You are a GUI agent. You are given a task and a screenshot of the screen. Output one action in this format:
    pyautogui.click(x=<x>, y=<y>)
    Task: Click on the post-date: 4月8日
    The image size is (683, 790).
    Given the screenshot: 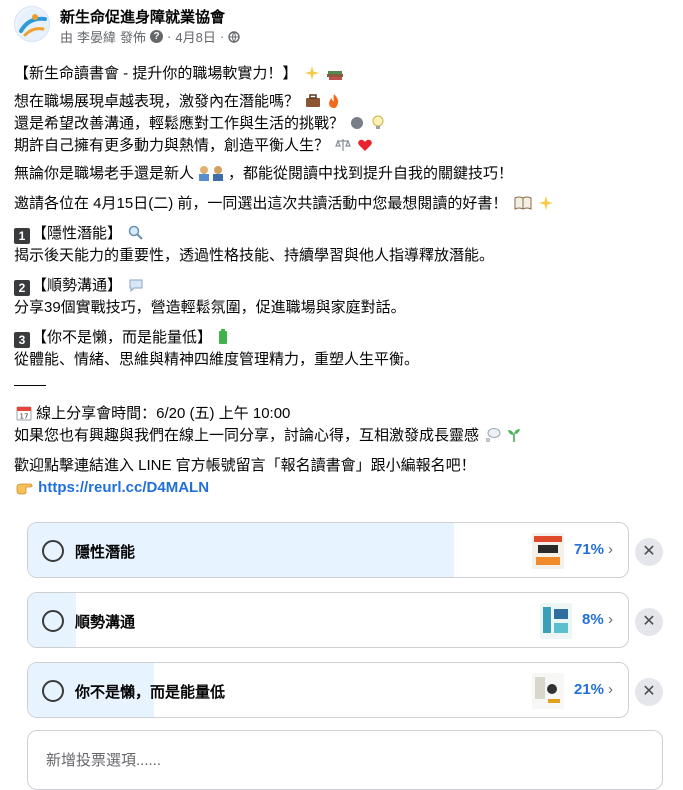 What is the action you would take?
    pyautogui.click(x=195, y=36)
    